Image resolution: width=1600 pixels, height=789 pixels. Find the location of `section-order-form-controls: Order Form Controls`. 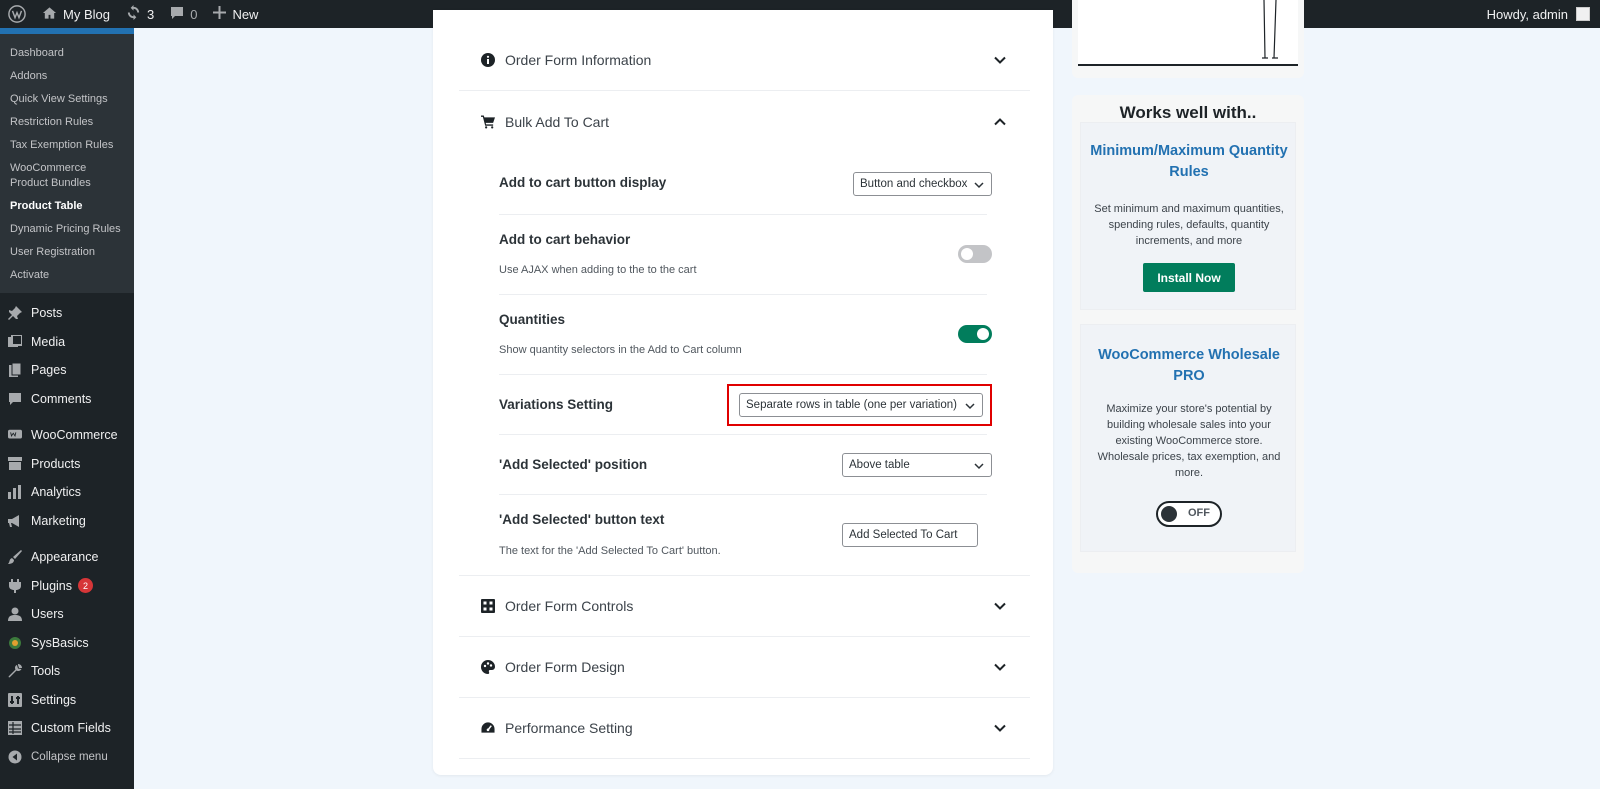

section-order-form-controls: Order Form Controls is located at coordinates (744, 606).